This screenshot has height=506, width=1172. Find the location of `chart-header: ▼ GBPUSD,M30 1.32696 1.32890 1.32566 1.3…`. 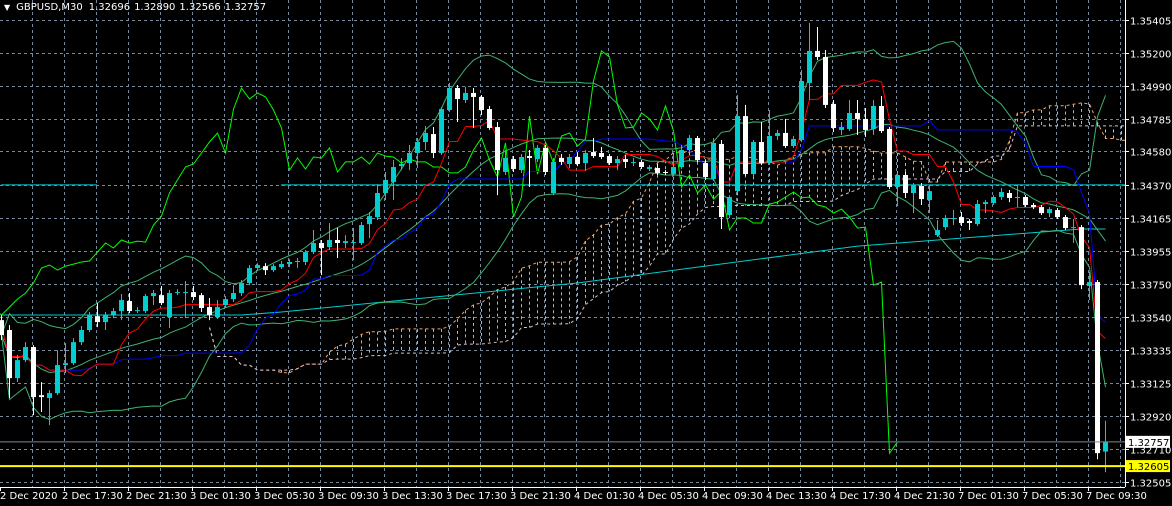

chart-header: ▼ GBPUSD,M30 1.32696 1.32890 1.32566 1.3… is located at coordinates (135, 7).